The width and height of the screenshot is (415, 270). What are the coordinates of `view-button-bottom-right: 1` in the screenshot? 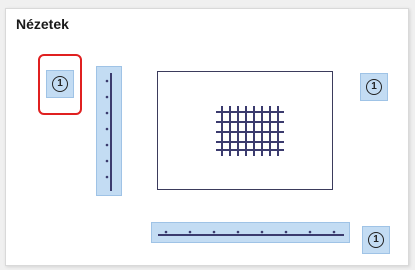 It's located at (376, 240).